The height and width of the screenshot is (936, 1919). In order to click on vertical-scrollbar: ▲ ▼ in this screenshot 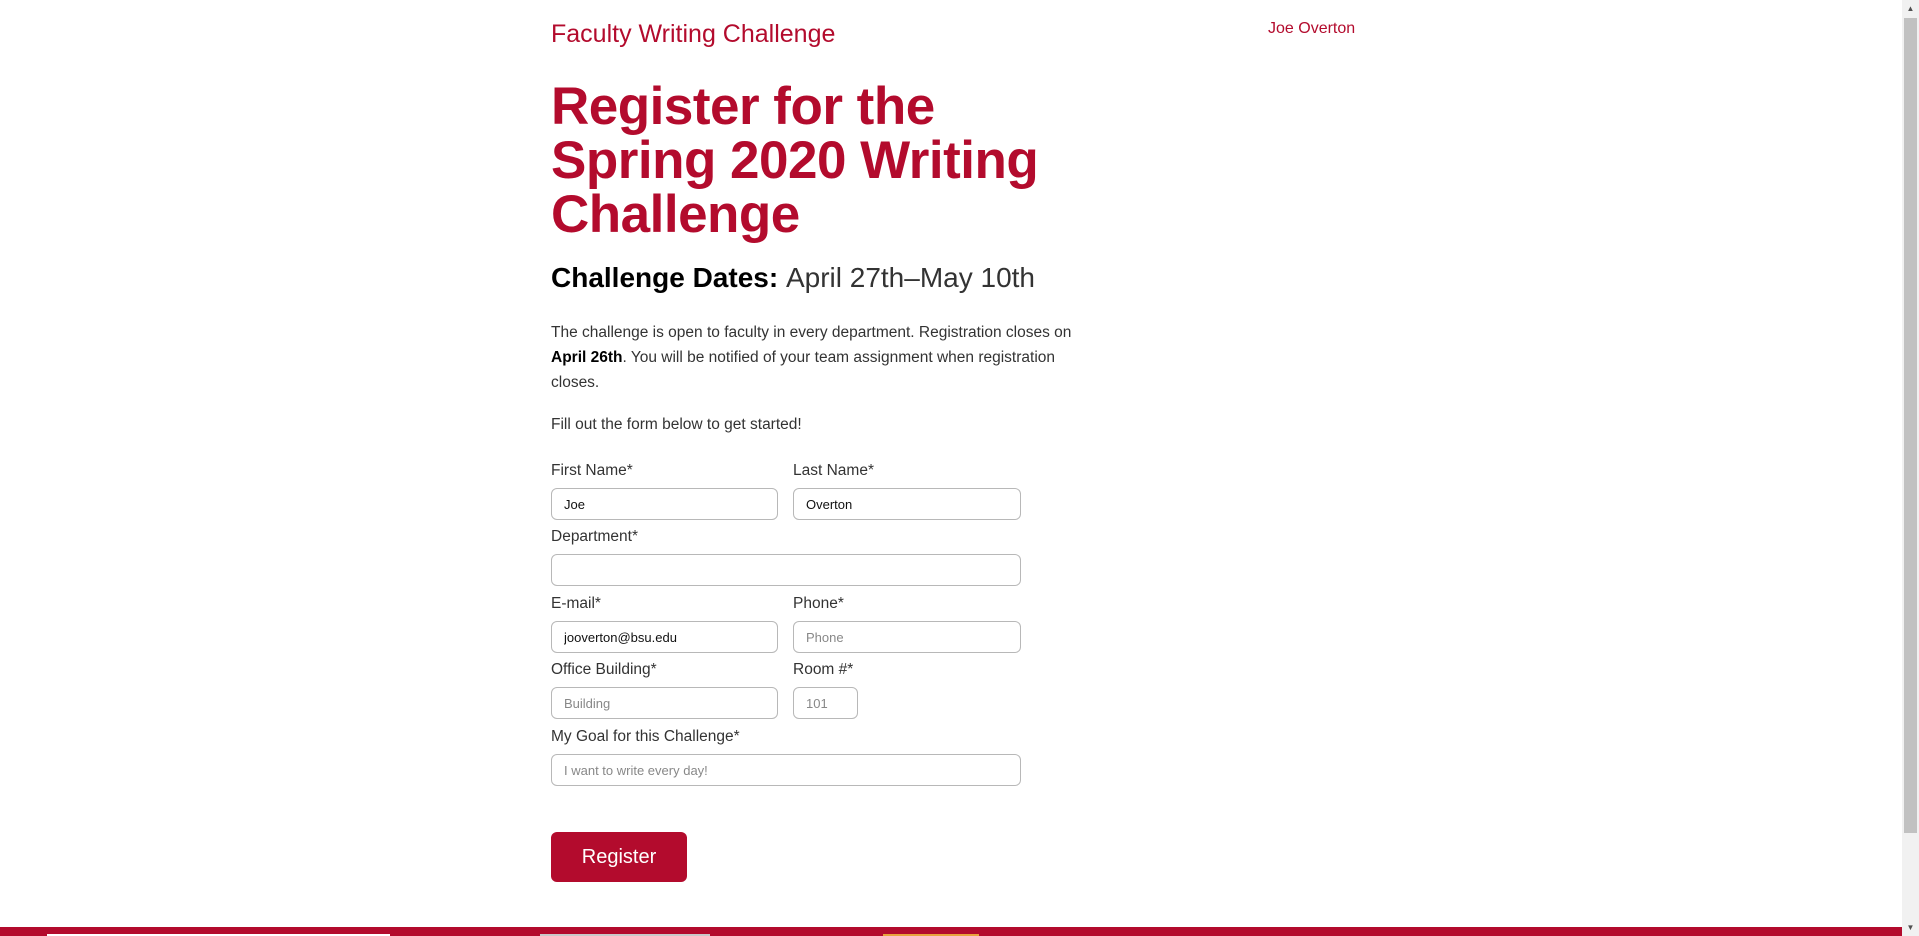, I will do `click(1910, 468)`.